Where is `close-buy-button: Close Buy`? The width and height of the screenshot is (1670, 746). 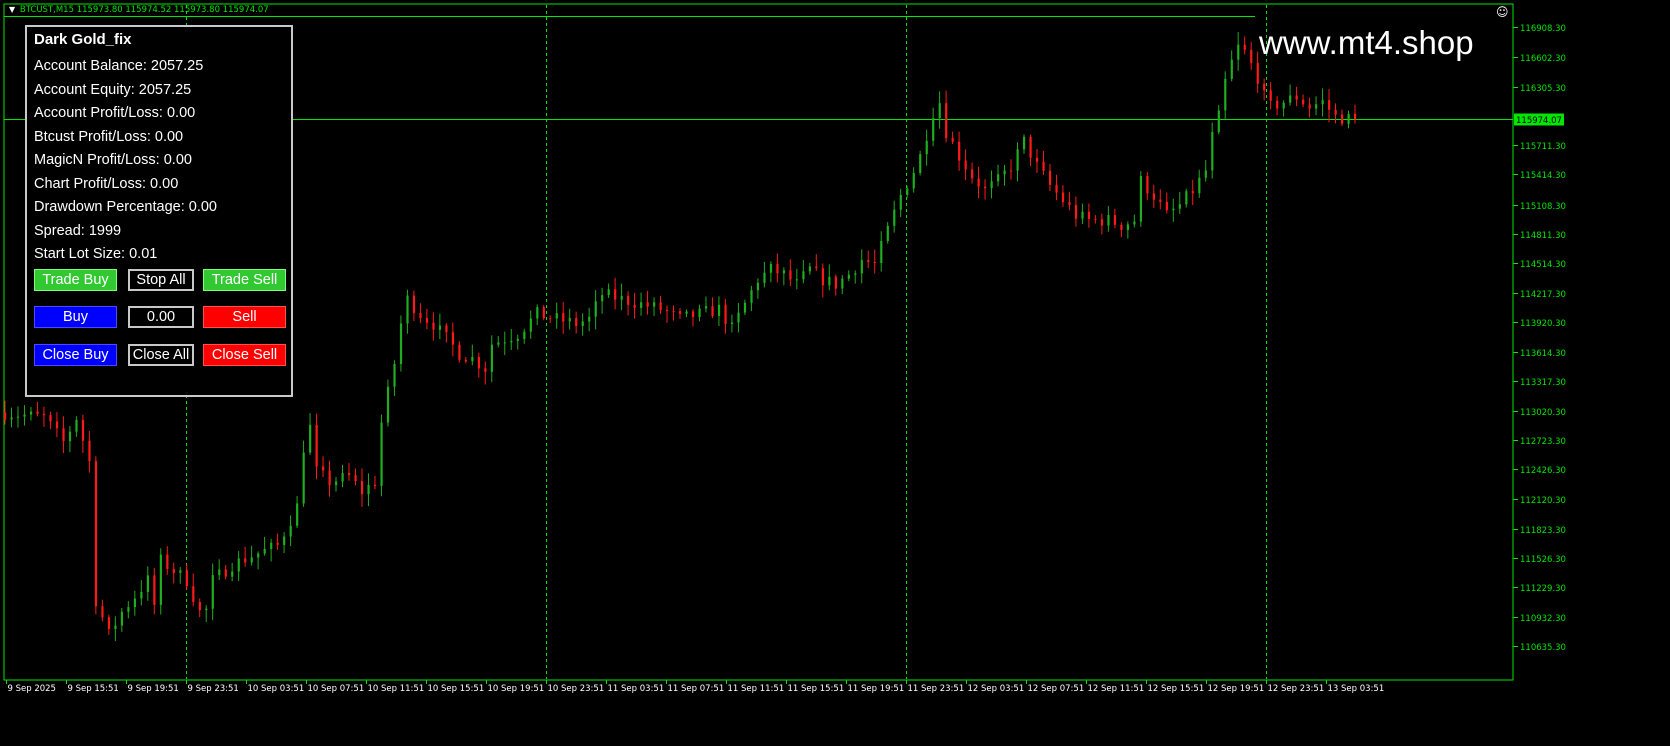 close-buy-button: Close Buy is located at coordinates (75, 355).